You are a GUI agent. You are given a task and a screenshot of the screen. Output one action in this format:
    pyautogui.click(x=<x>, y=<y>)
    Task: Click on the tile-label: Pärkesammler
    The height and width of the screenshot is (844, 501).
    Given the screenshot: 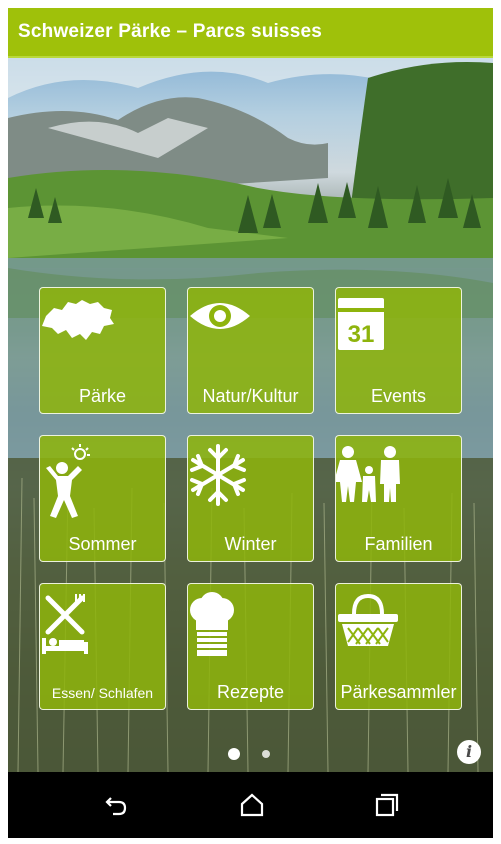 What is the action you would take?
    pyautogui.click(x=398, y=692)
    